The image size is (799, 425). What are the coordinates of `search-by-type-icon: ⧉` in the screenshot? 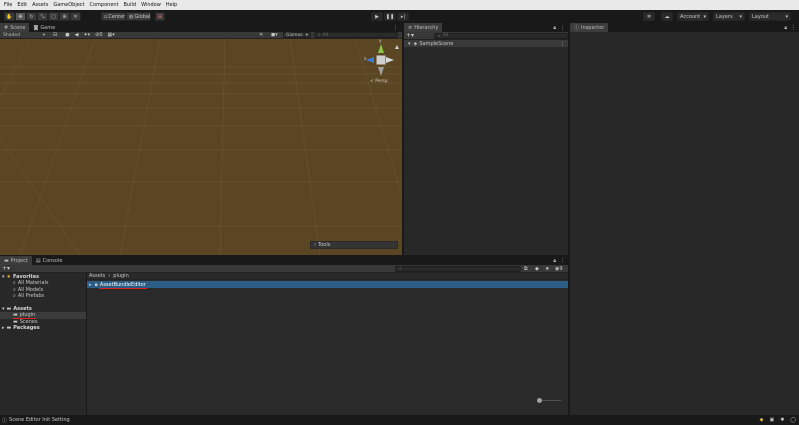 It's located at (526, 269).